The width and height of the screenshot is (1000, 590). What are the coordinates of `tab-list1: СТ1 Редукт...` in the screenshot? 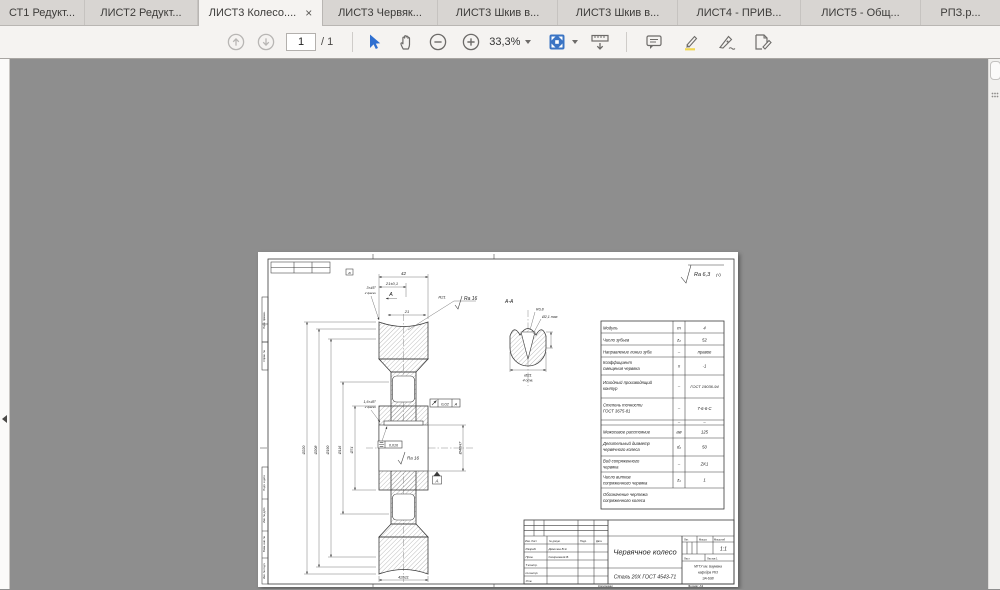 It's located at (42, 12).